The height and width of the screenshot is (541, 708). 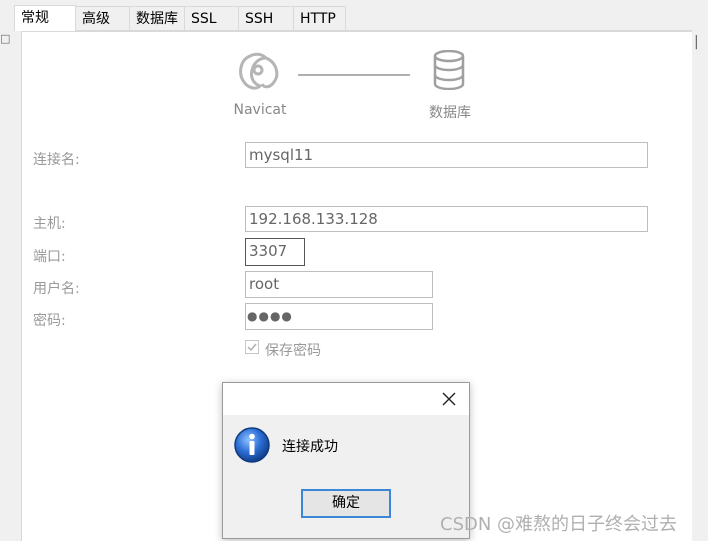 What do you see at coordinates (5, 270) in the screenshot?
I see `background-window-strip: □` at bounding box center [5, 270].